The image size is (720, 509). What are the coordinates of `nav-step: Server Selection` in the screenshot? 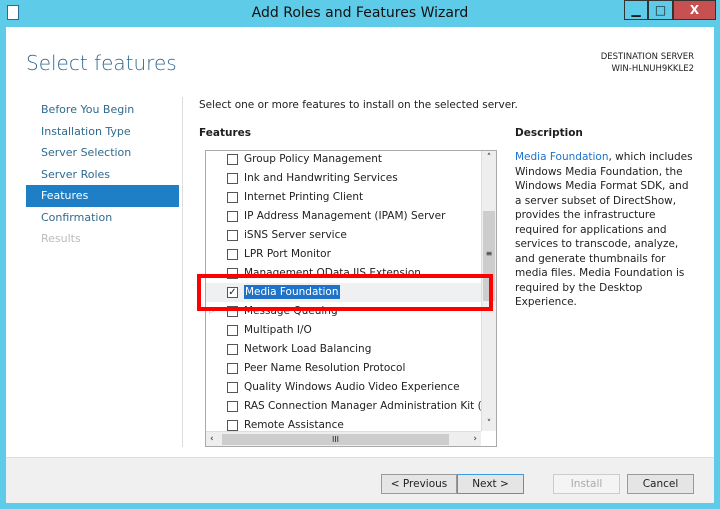 It's located at (102, 153).